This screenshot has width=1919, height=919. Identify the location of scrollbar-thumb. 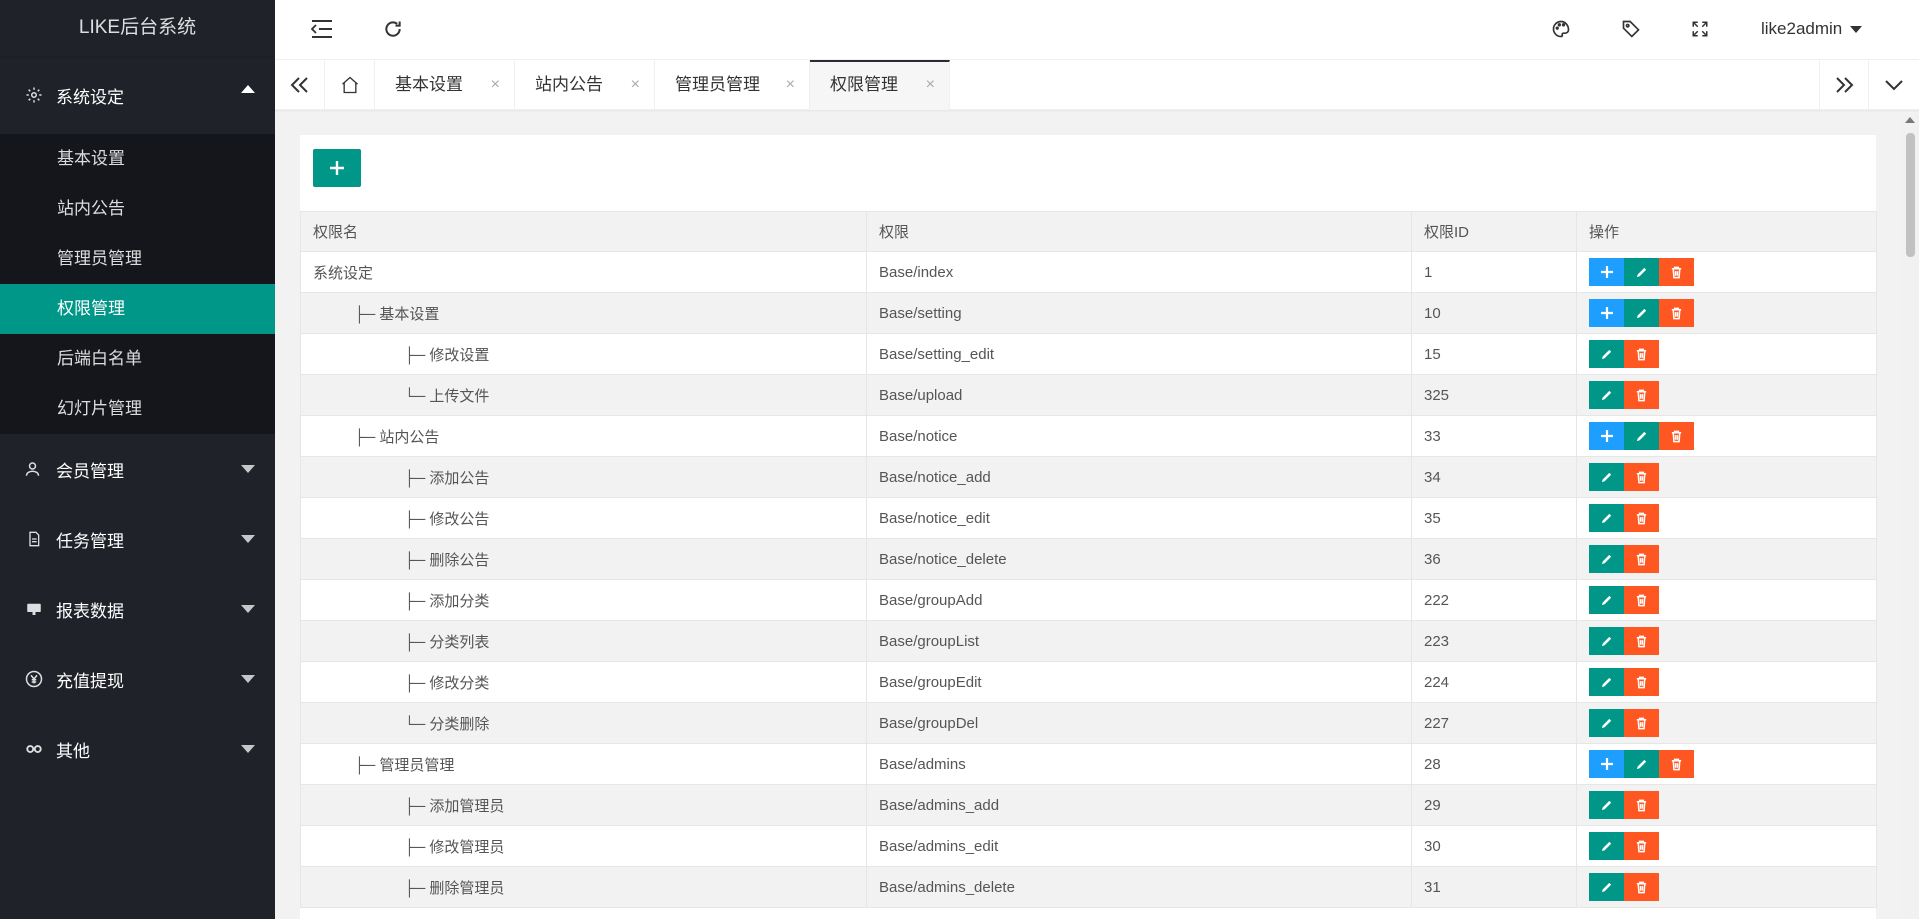
(1910, 195).